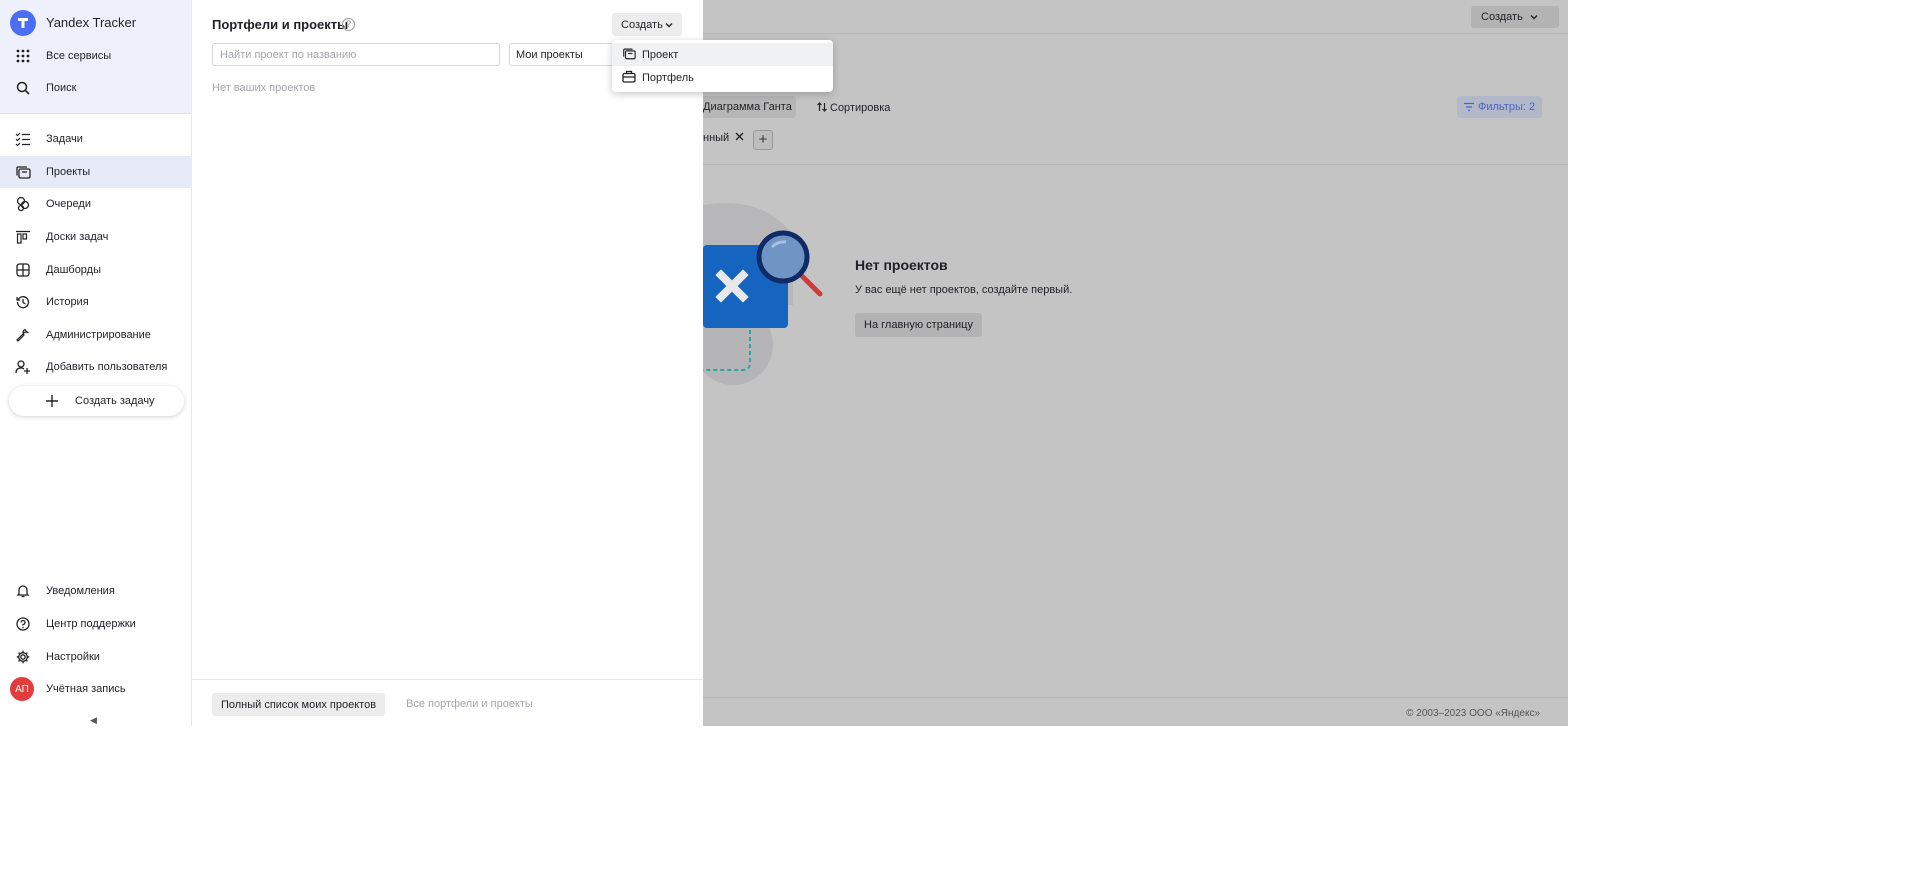 The width and height of the screenshot is (1919, 889). I want to click on sidebar-item-label: Доски задач, so click(77, 237).